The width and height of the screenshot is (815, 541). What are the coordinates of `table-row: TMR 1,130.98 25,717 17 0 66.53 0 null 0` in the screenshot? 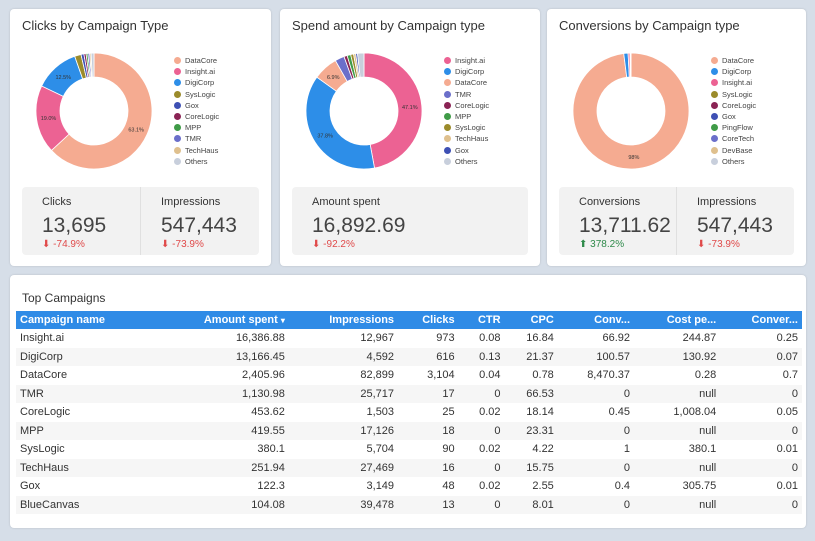 It's located at (409, 393).